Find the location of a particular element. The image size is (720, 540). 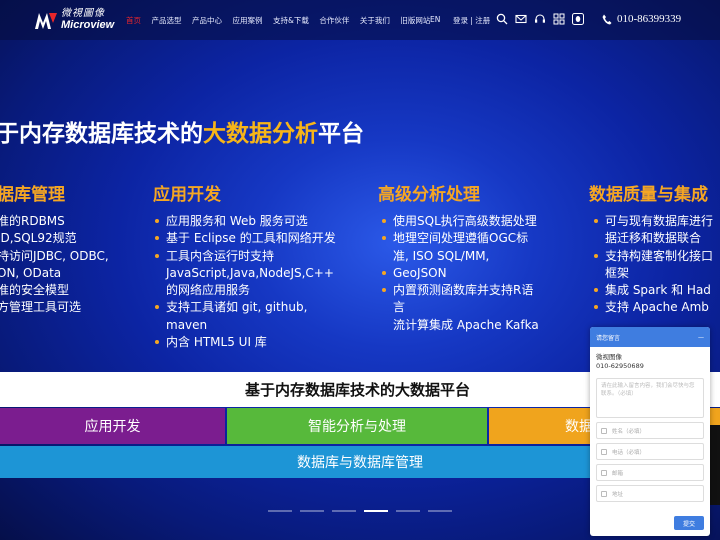

feature-item: 准, ISO SQL/MM, is located at coordinates (441, 255).